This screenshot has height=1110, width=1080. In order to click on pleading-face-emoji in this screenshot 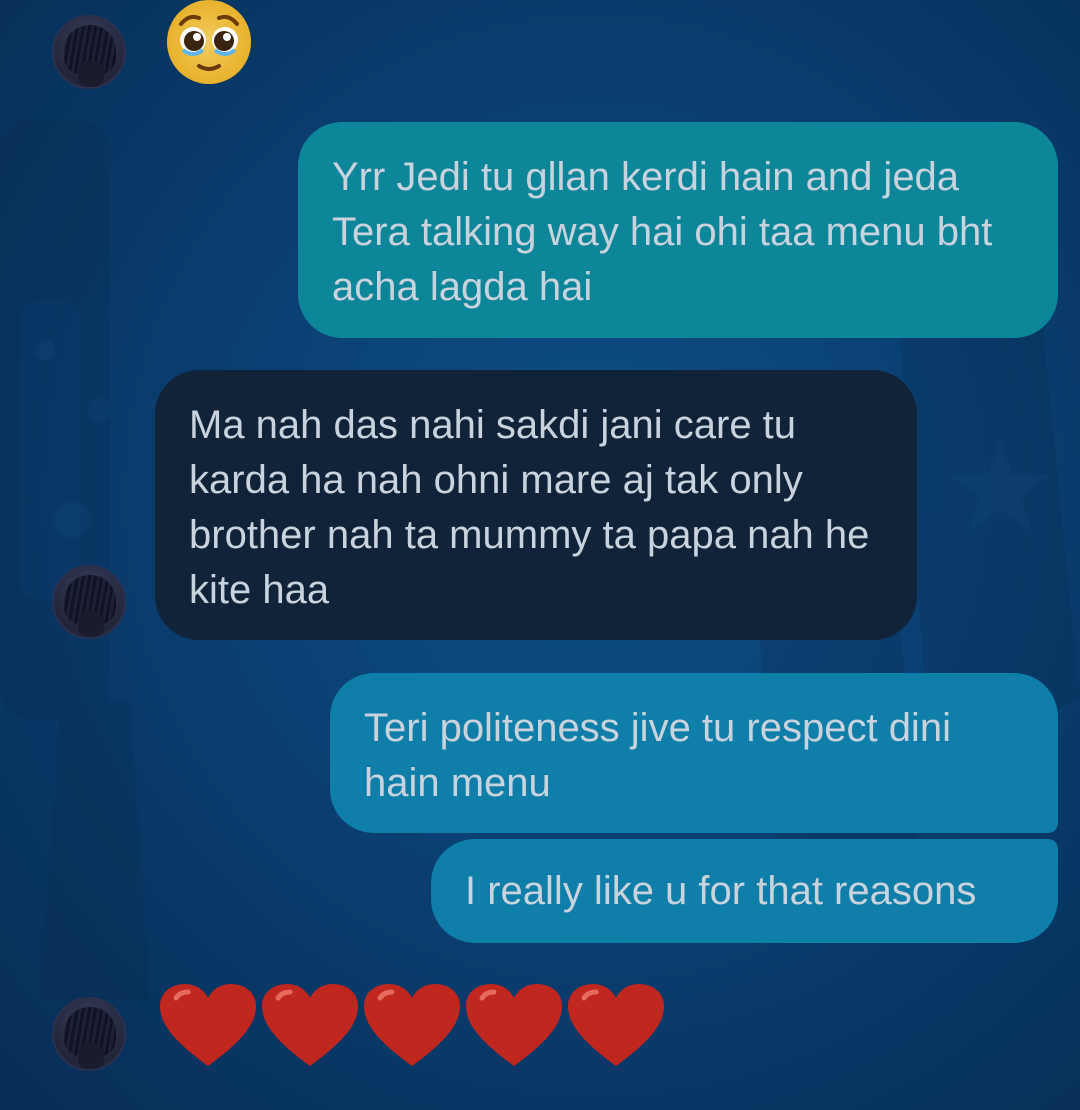, I will do `click(209, 42)`.